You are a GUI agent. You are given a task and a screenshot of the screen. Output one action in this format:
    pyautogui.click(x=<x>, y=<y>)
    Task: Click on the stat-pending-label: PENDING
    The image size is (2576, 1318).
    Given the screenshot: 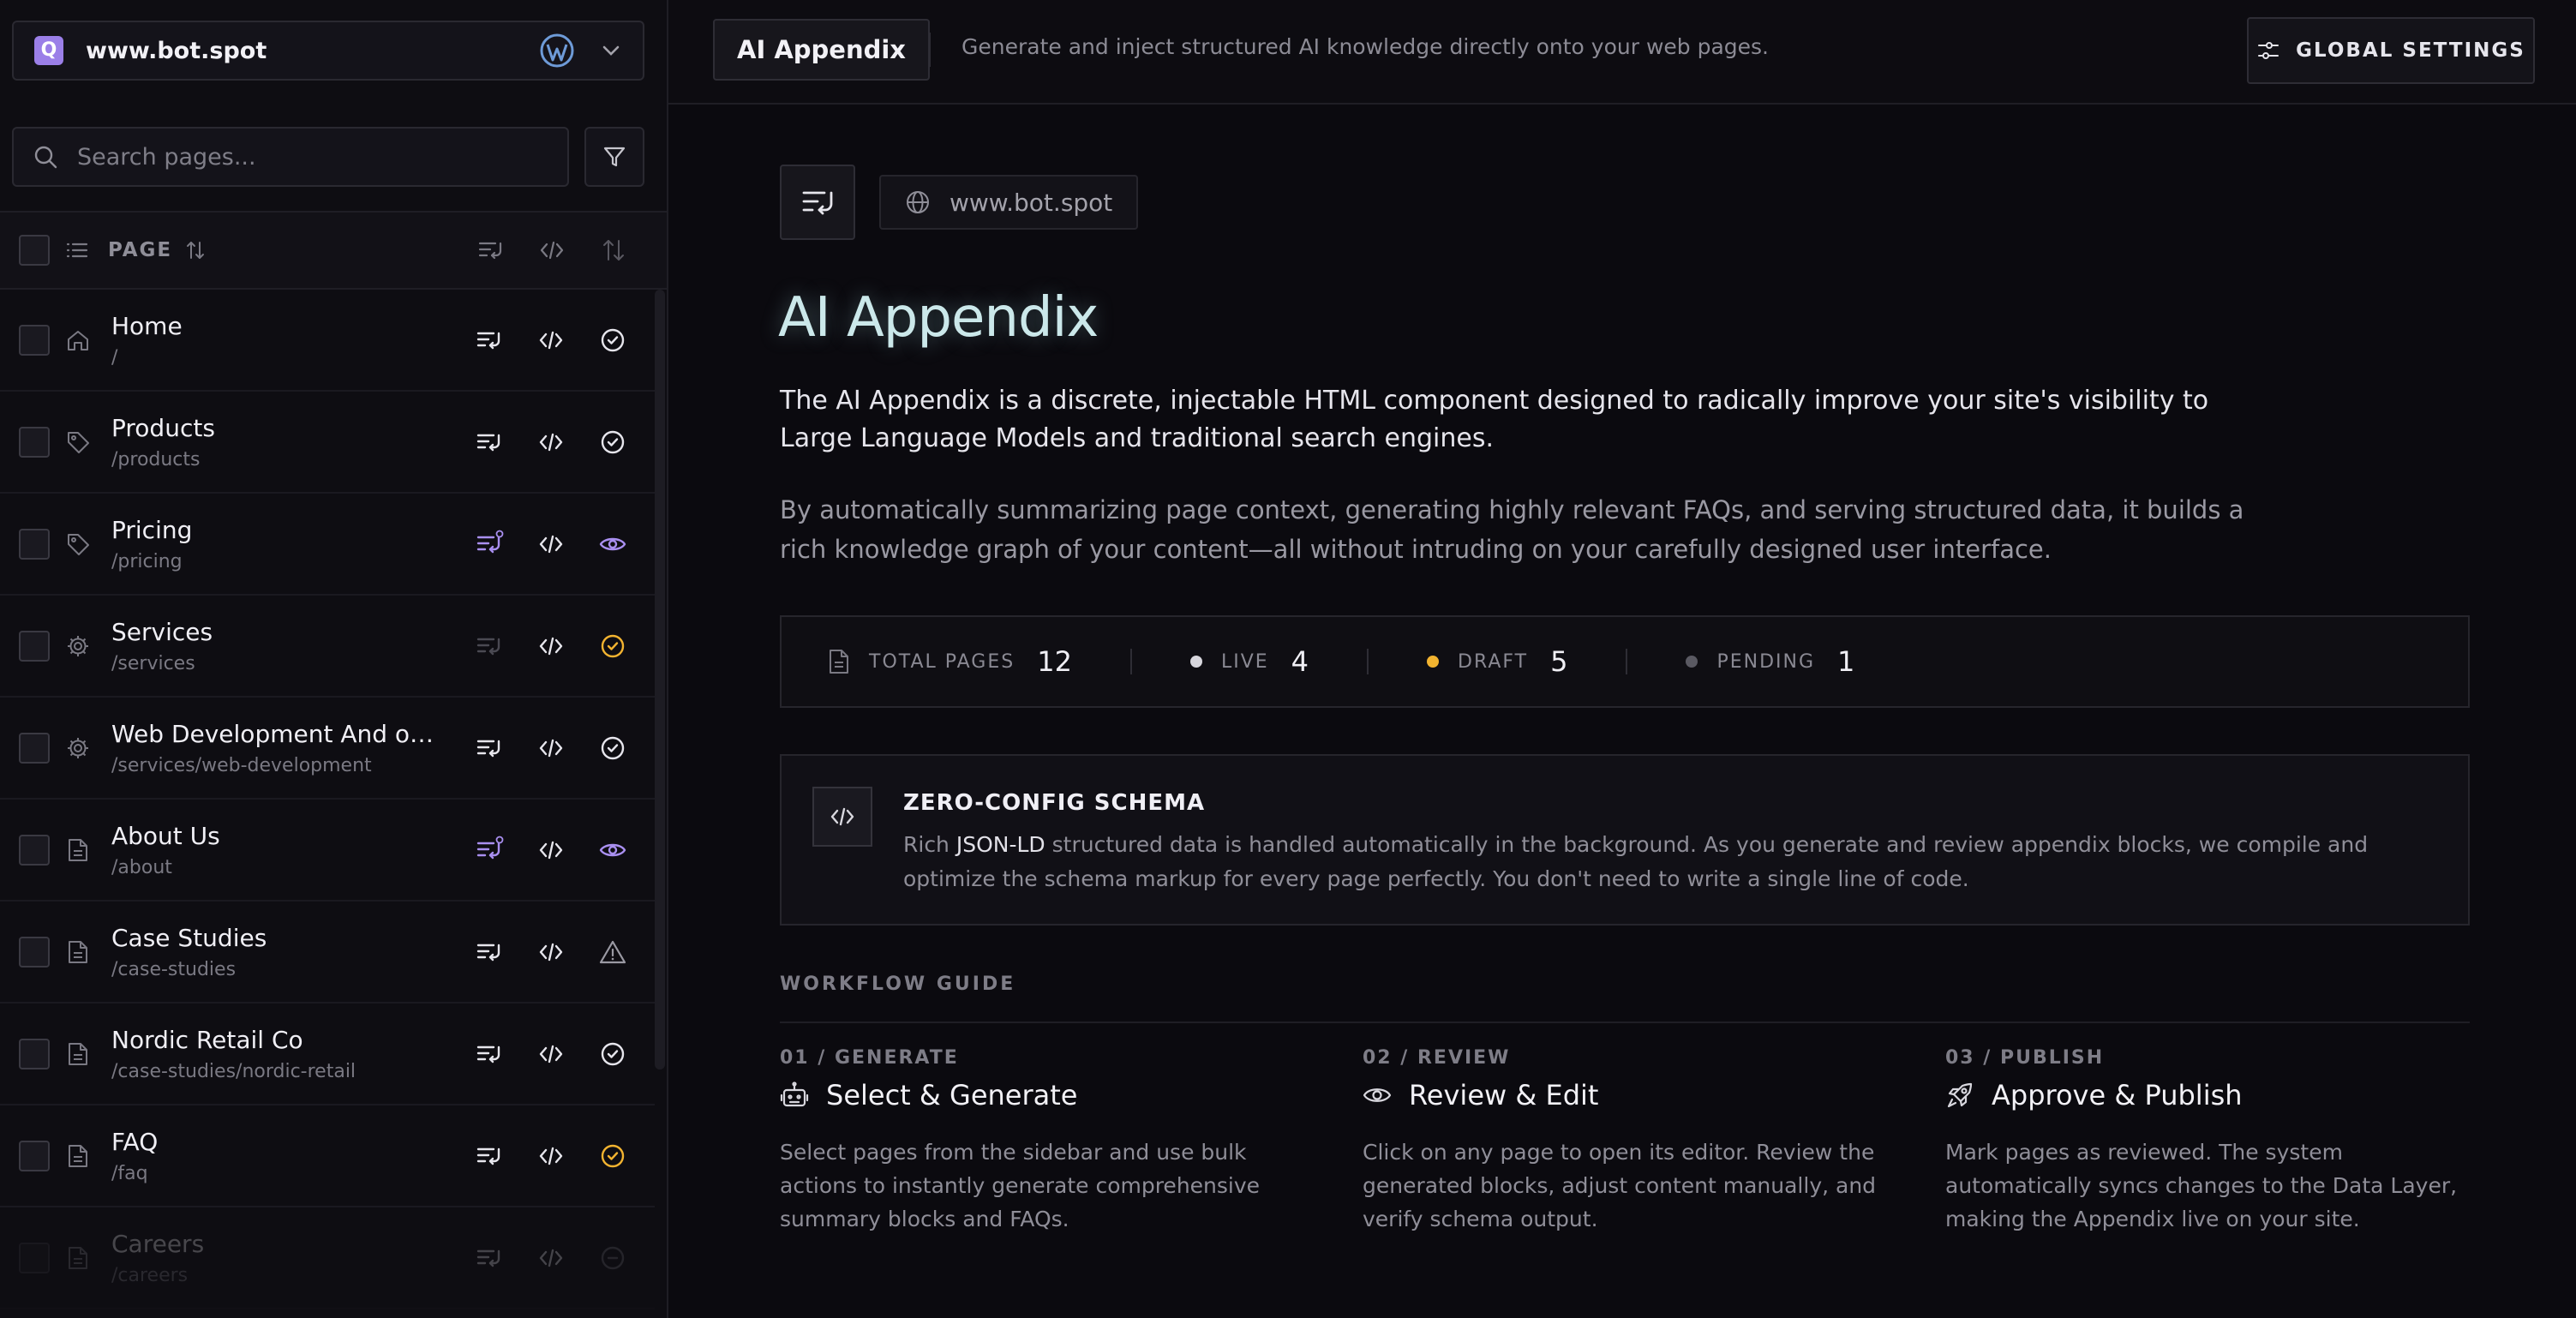 What is the action you would take?
    pyautogui.click(x=1766, y=661)
    